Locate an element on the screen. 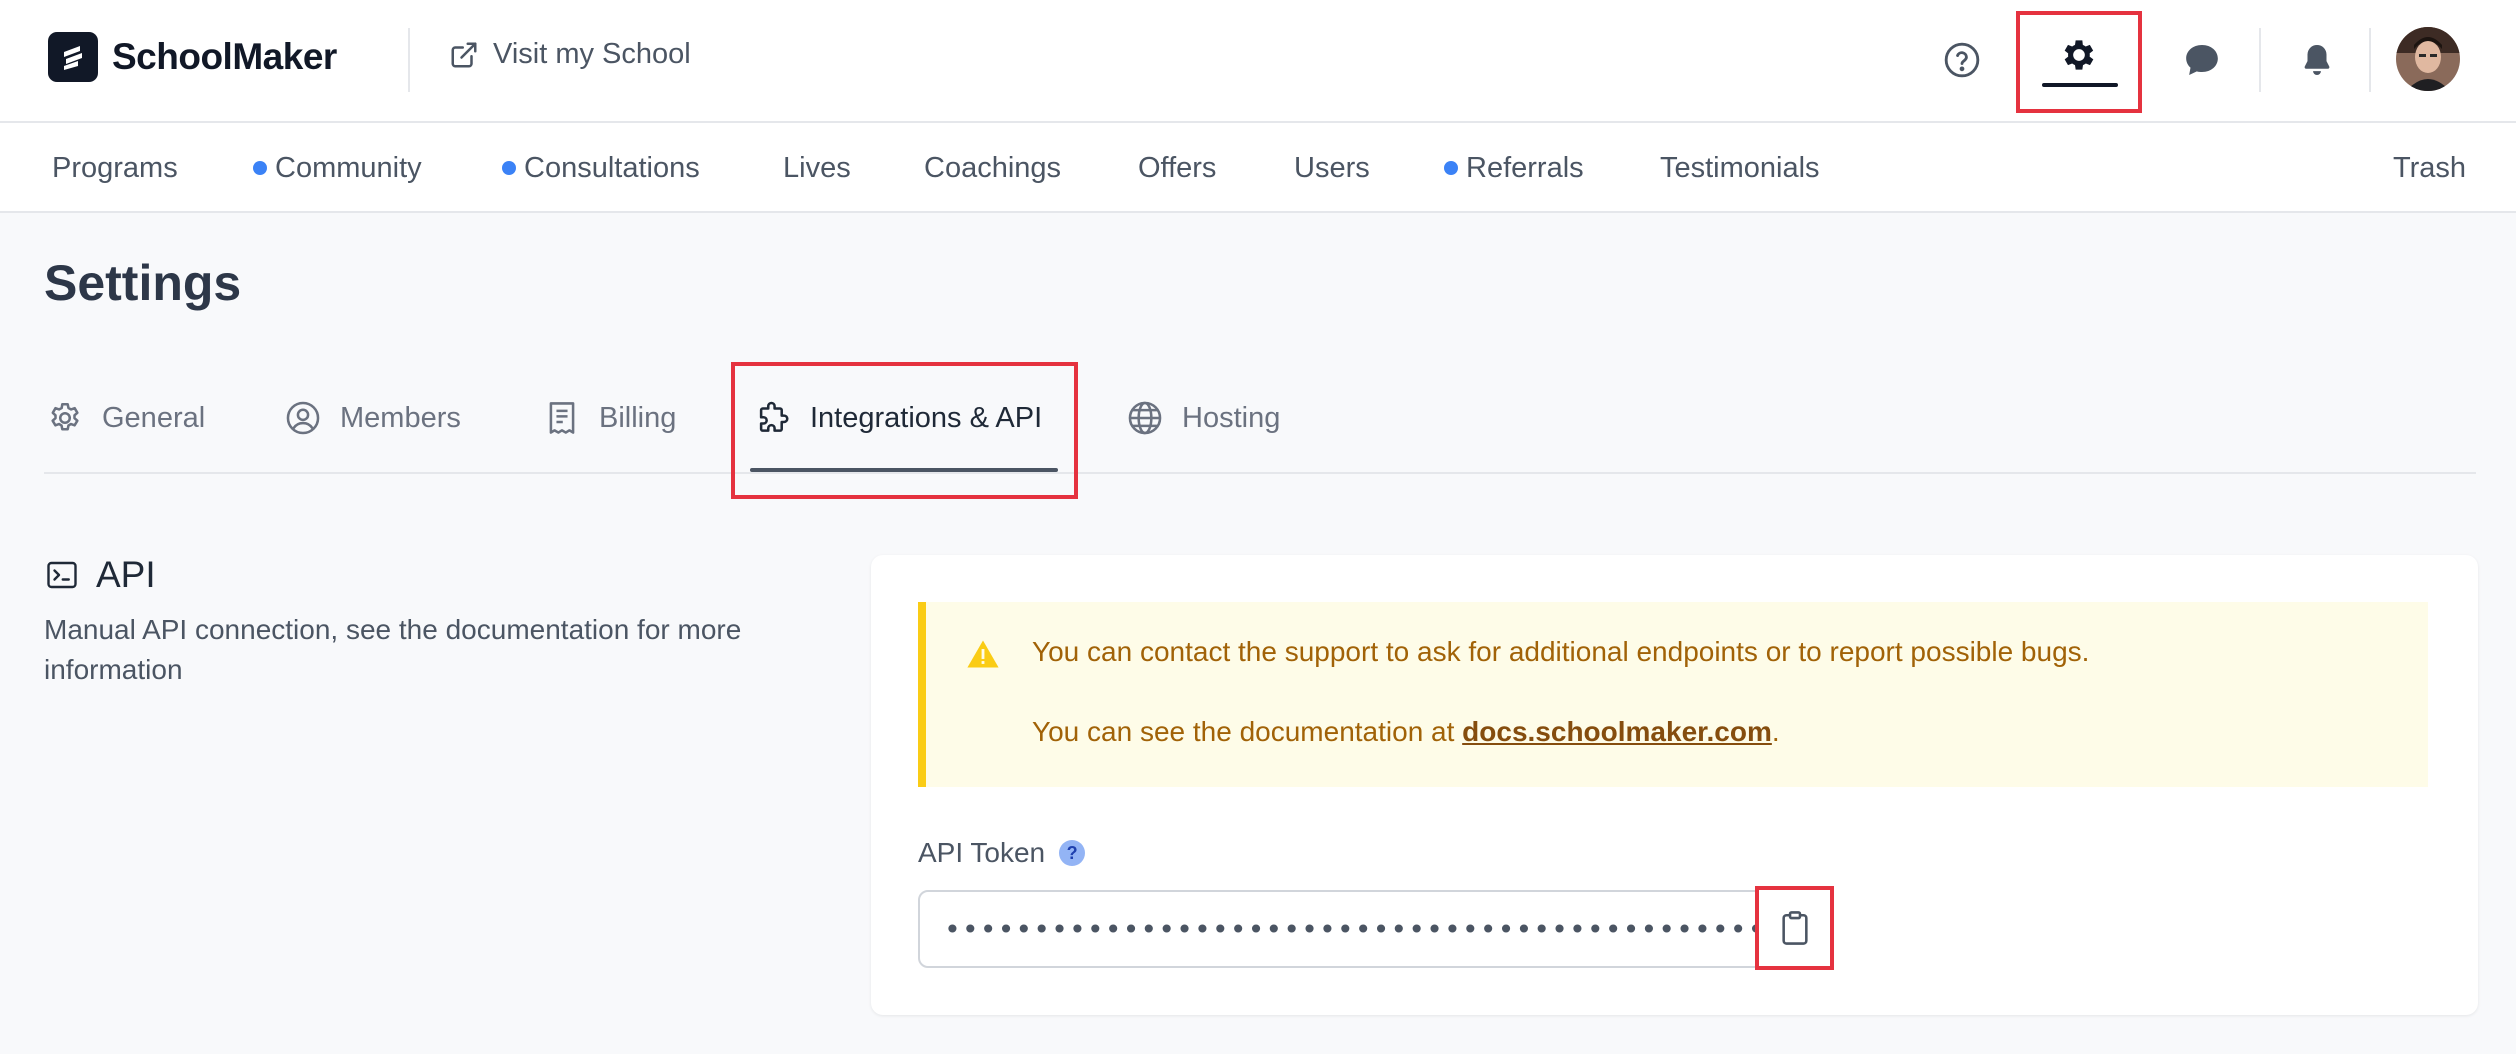 This screenshot has height=1054, width=2516. nav-item-lives: Lives is located at coordinates (817, 168).